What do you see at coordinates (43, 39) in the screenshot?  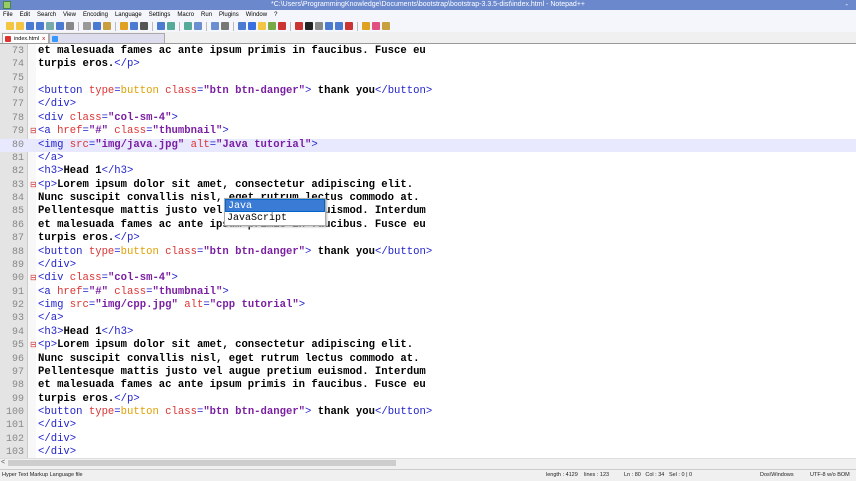 I see `tab-close-icon: x` at bounding box center [43, 39].